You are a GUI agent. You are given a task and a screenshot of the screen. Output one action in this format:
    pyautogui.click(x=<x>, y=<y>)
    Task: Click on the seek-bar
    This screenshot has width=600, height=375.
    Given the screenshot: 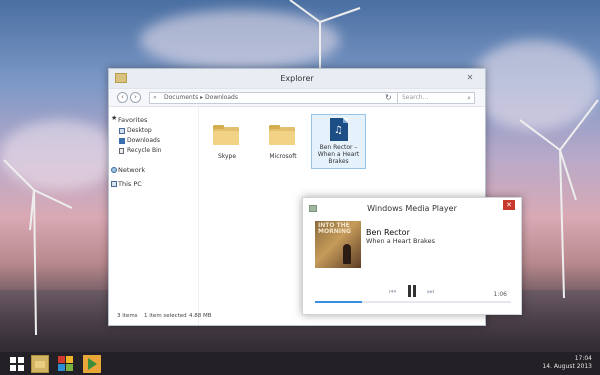 What is the action you would take?
    pyautogui.click(x=413, y=302)
    